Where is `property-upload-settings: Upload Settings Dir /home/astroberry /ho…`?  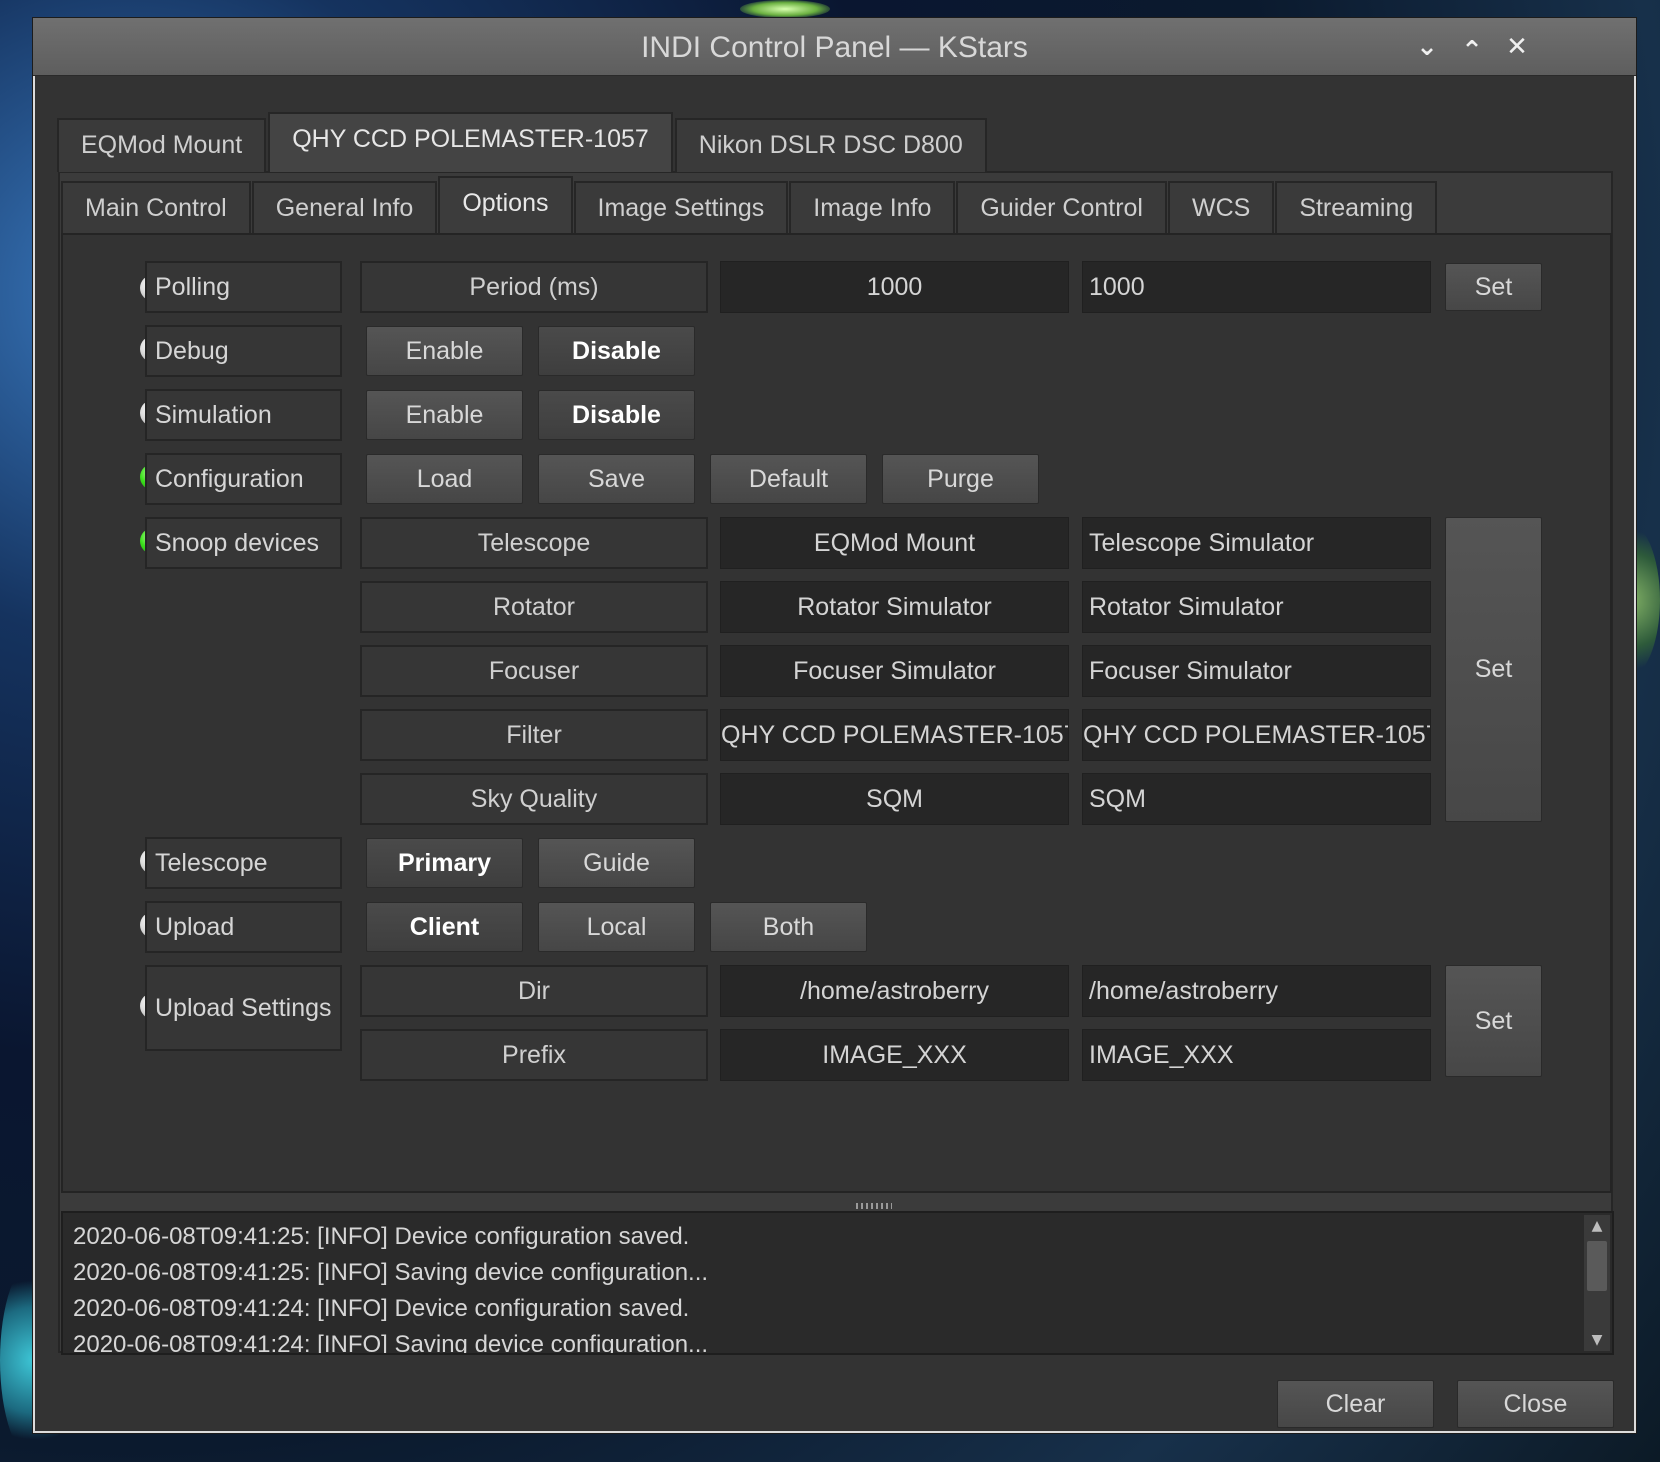 property-upload-settings: Upload Settings Dir /home/astroberry /ho… is located at coordinates (836, 1025).